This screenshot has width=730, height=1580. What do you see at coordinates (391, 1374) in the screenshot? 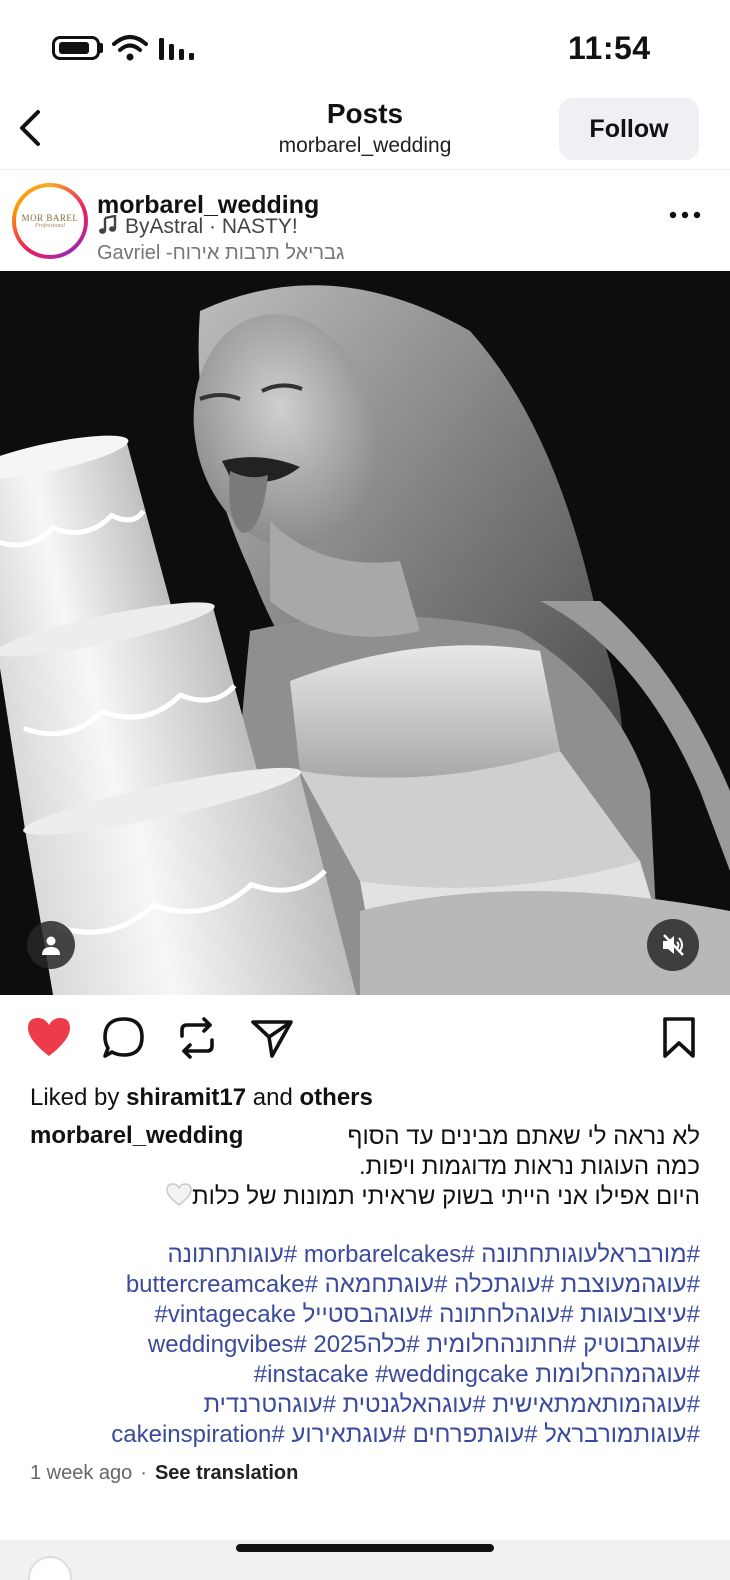
I see `hashtag-text: #instacake #weddingcake` at bounding box center [391, 1374].